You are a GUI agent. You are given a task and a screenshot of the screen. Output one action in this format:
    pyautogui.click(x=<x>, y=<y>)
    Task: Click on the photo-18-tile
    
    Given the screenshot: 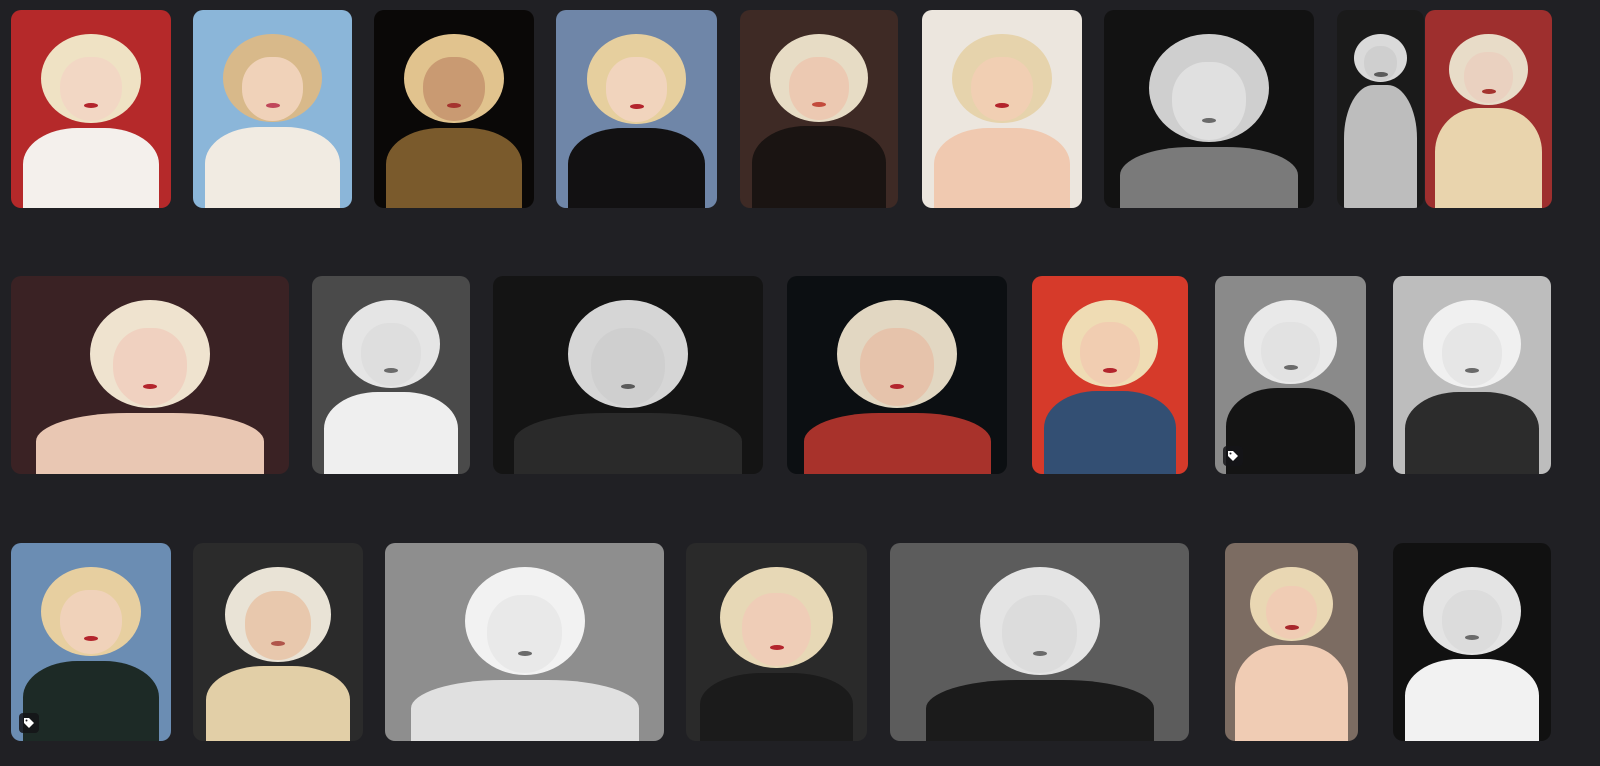 What is the action you would take?
    pyautogui.click(x=278, y=642)
    